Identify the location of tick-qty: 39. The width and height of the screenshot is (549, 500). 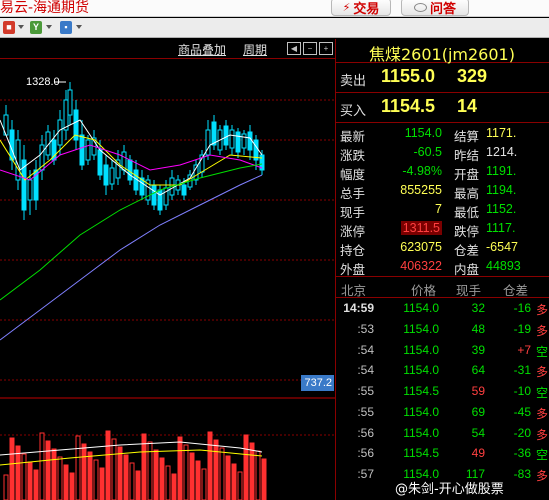
(478, 349).